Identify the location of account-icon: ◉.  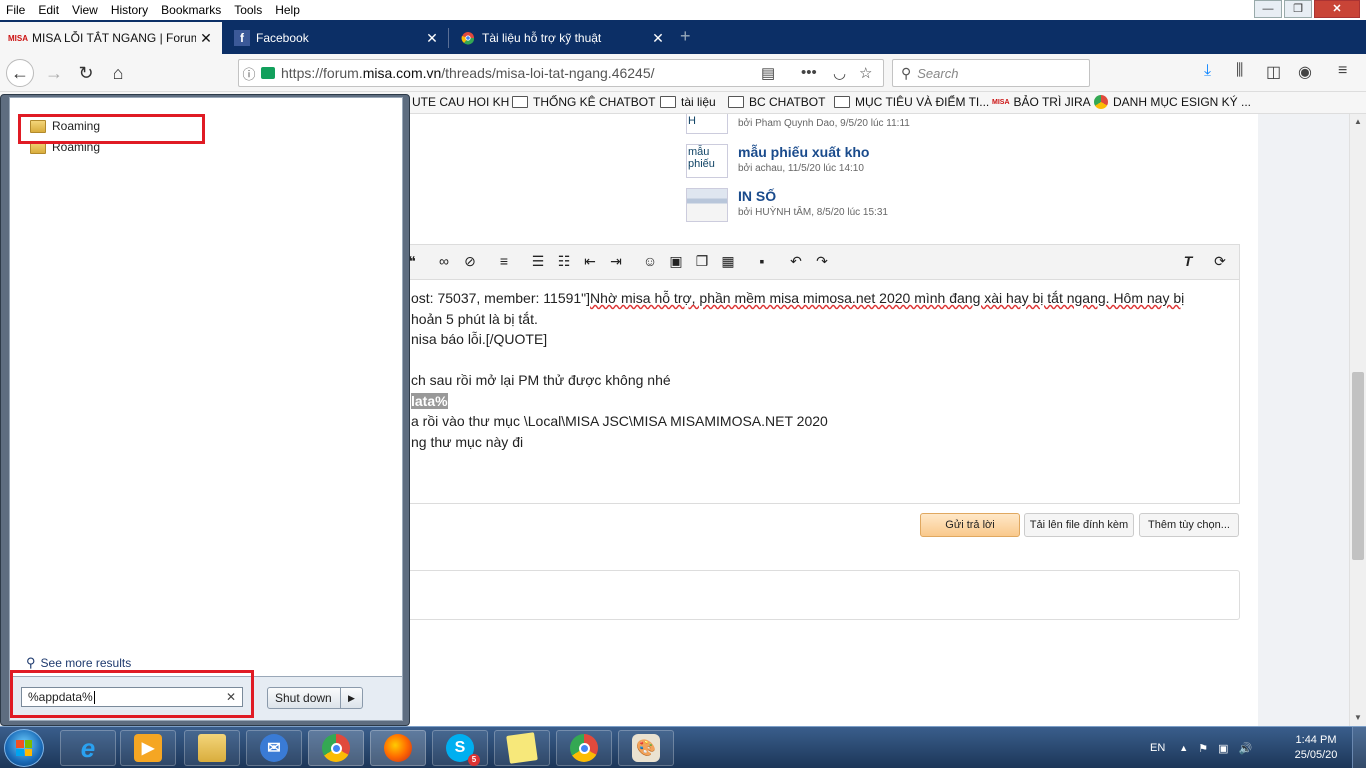
(1305, 72).